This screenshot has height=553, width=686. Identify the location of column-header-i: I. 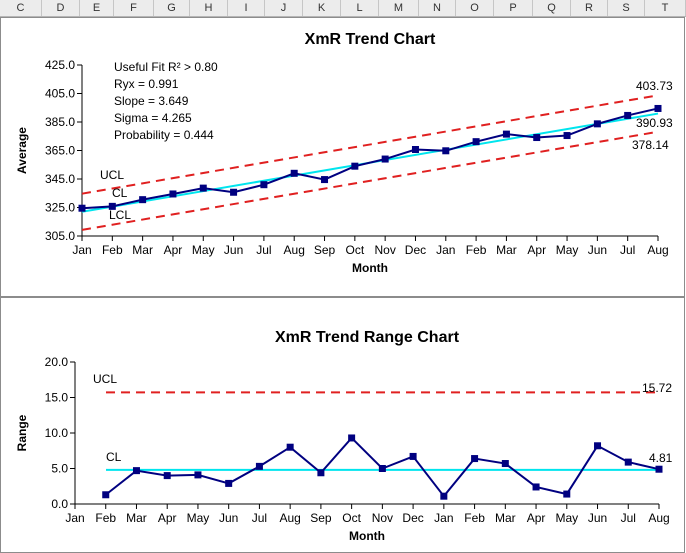
(246, 8).